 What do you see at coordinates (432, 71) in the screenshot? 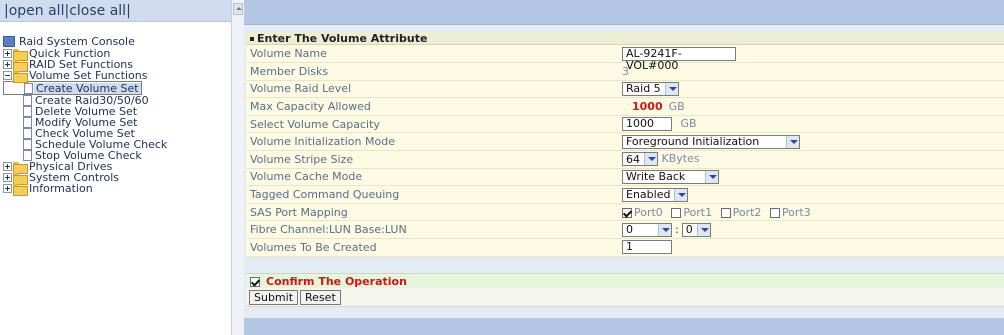
I see `member-disks-label: Member Disks` at bounding box center [432, 71].